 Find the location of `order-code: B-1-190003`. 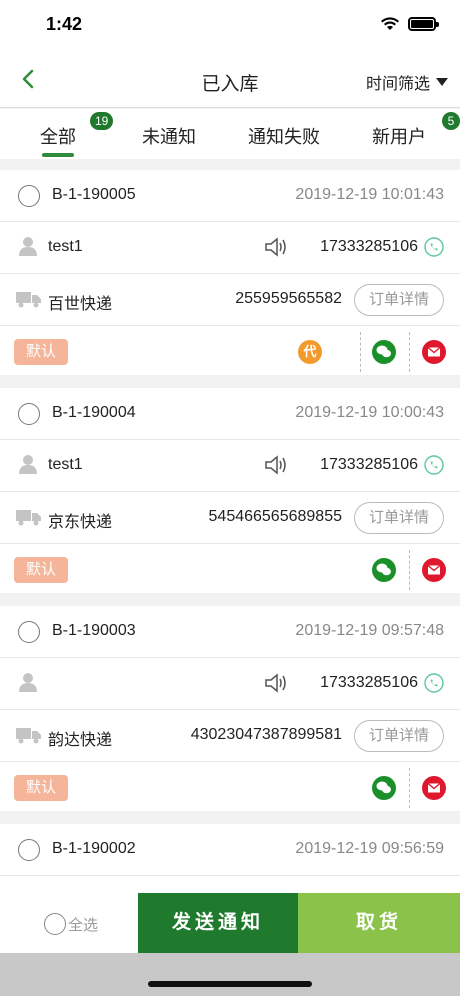

order-code: B-1-190003 is located at coordinates (94, 630).